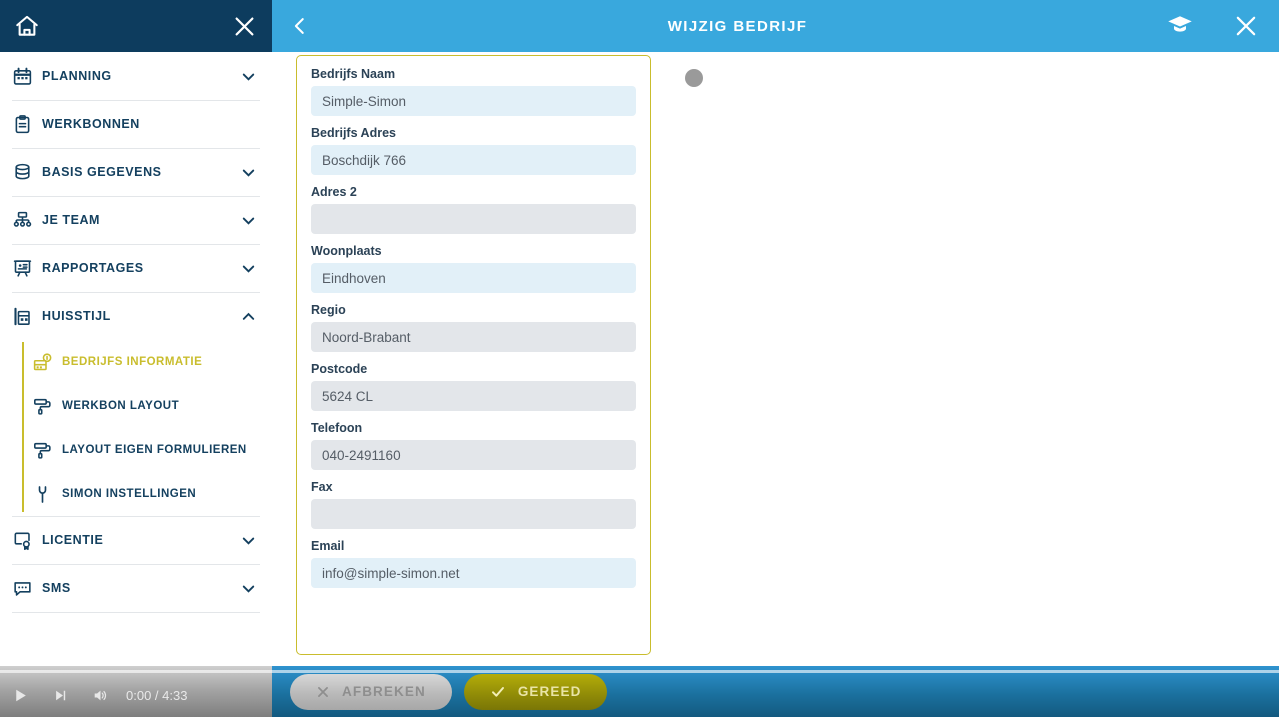  Describe the element at coordinates (27, 172) in the screenshot. I see `database-icon` at that location.